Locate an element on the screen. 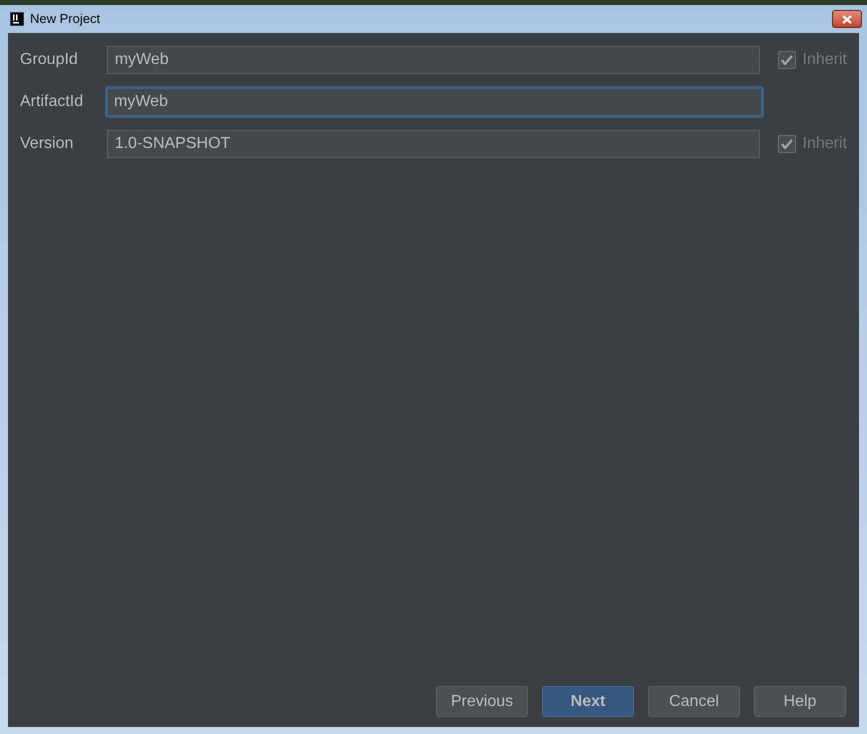 This screenshot has width=867, height=734. dialog-button: Cancel is located at coordinates (694, 701).